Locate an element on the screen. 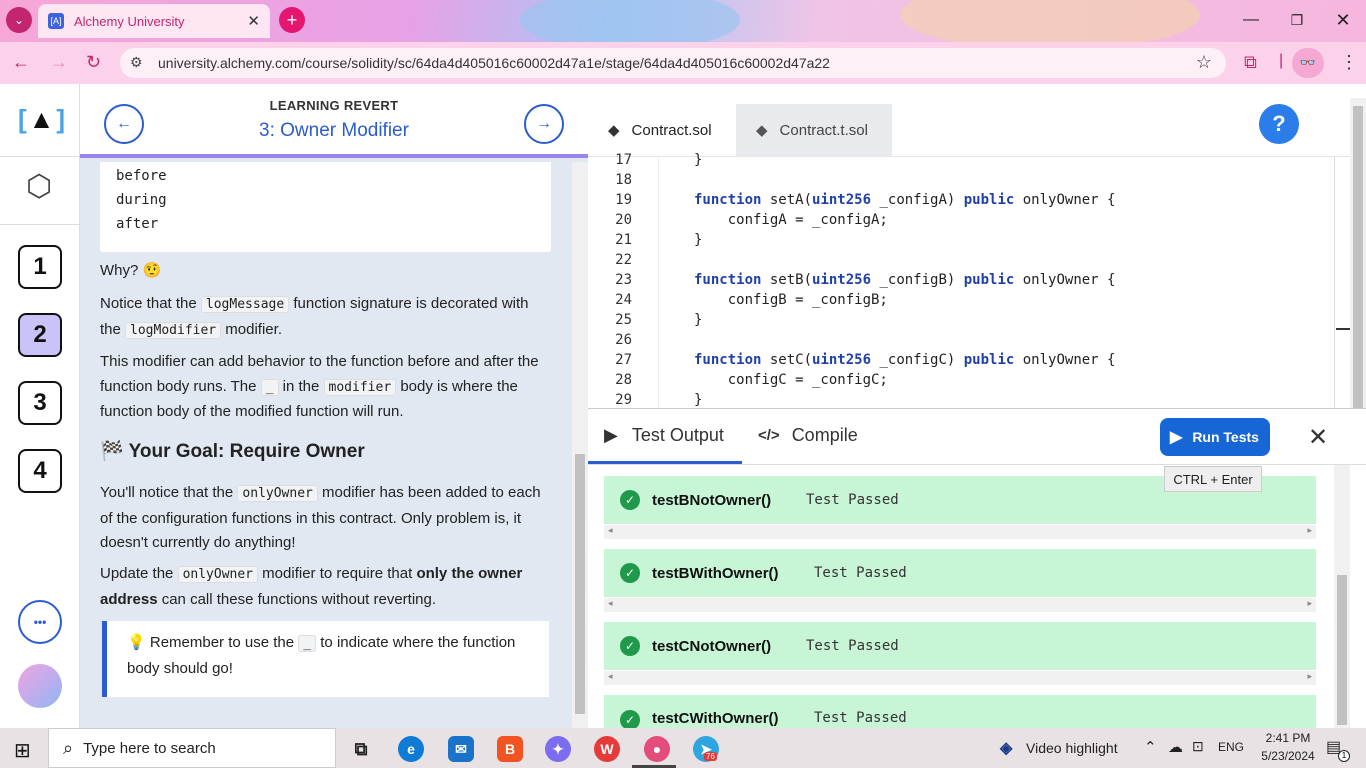 This screenshot has width=1366, height=768. alchemy-logo-icon: [▲] is located at coordinates (42, 119).